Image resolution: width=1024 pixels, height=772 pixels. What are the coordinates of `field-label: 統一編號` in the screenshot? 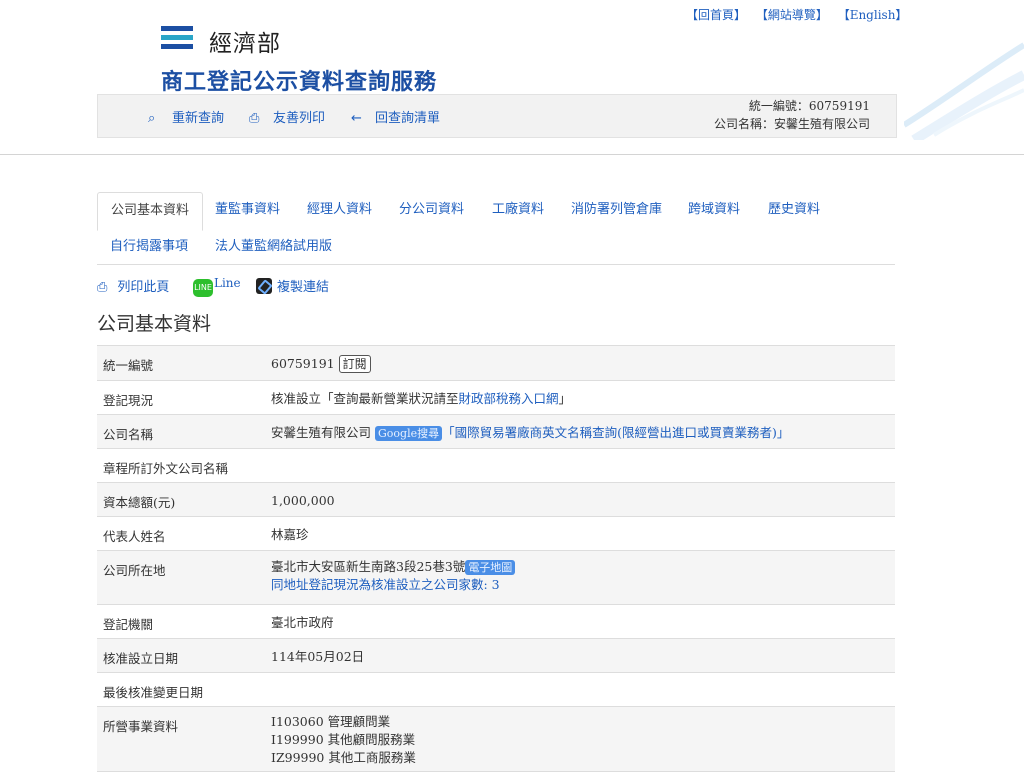 It's located at (128, 365).